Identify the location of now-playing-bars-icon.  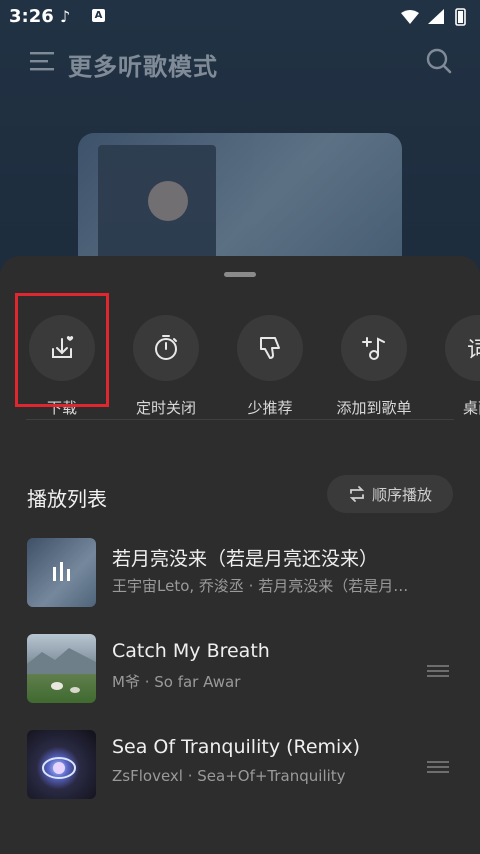
(61, 572).